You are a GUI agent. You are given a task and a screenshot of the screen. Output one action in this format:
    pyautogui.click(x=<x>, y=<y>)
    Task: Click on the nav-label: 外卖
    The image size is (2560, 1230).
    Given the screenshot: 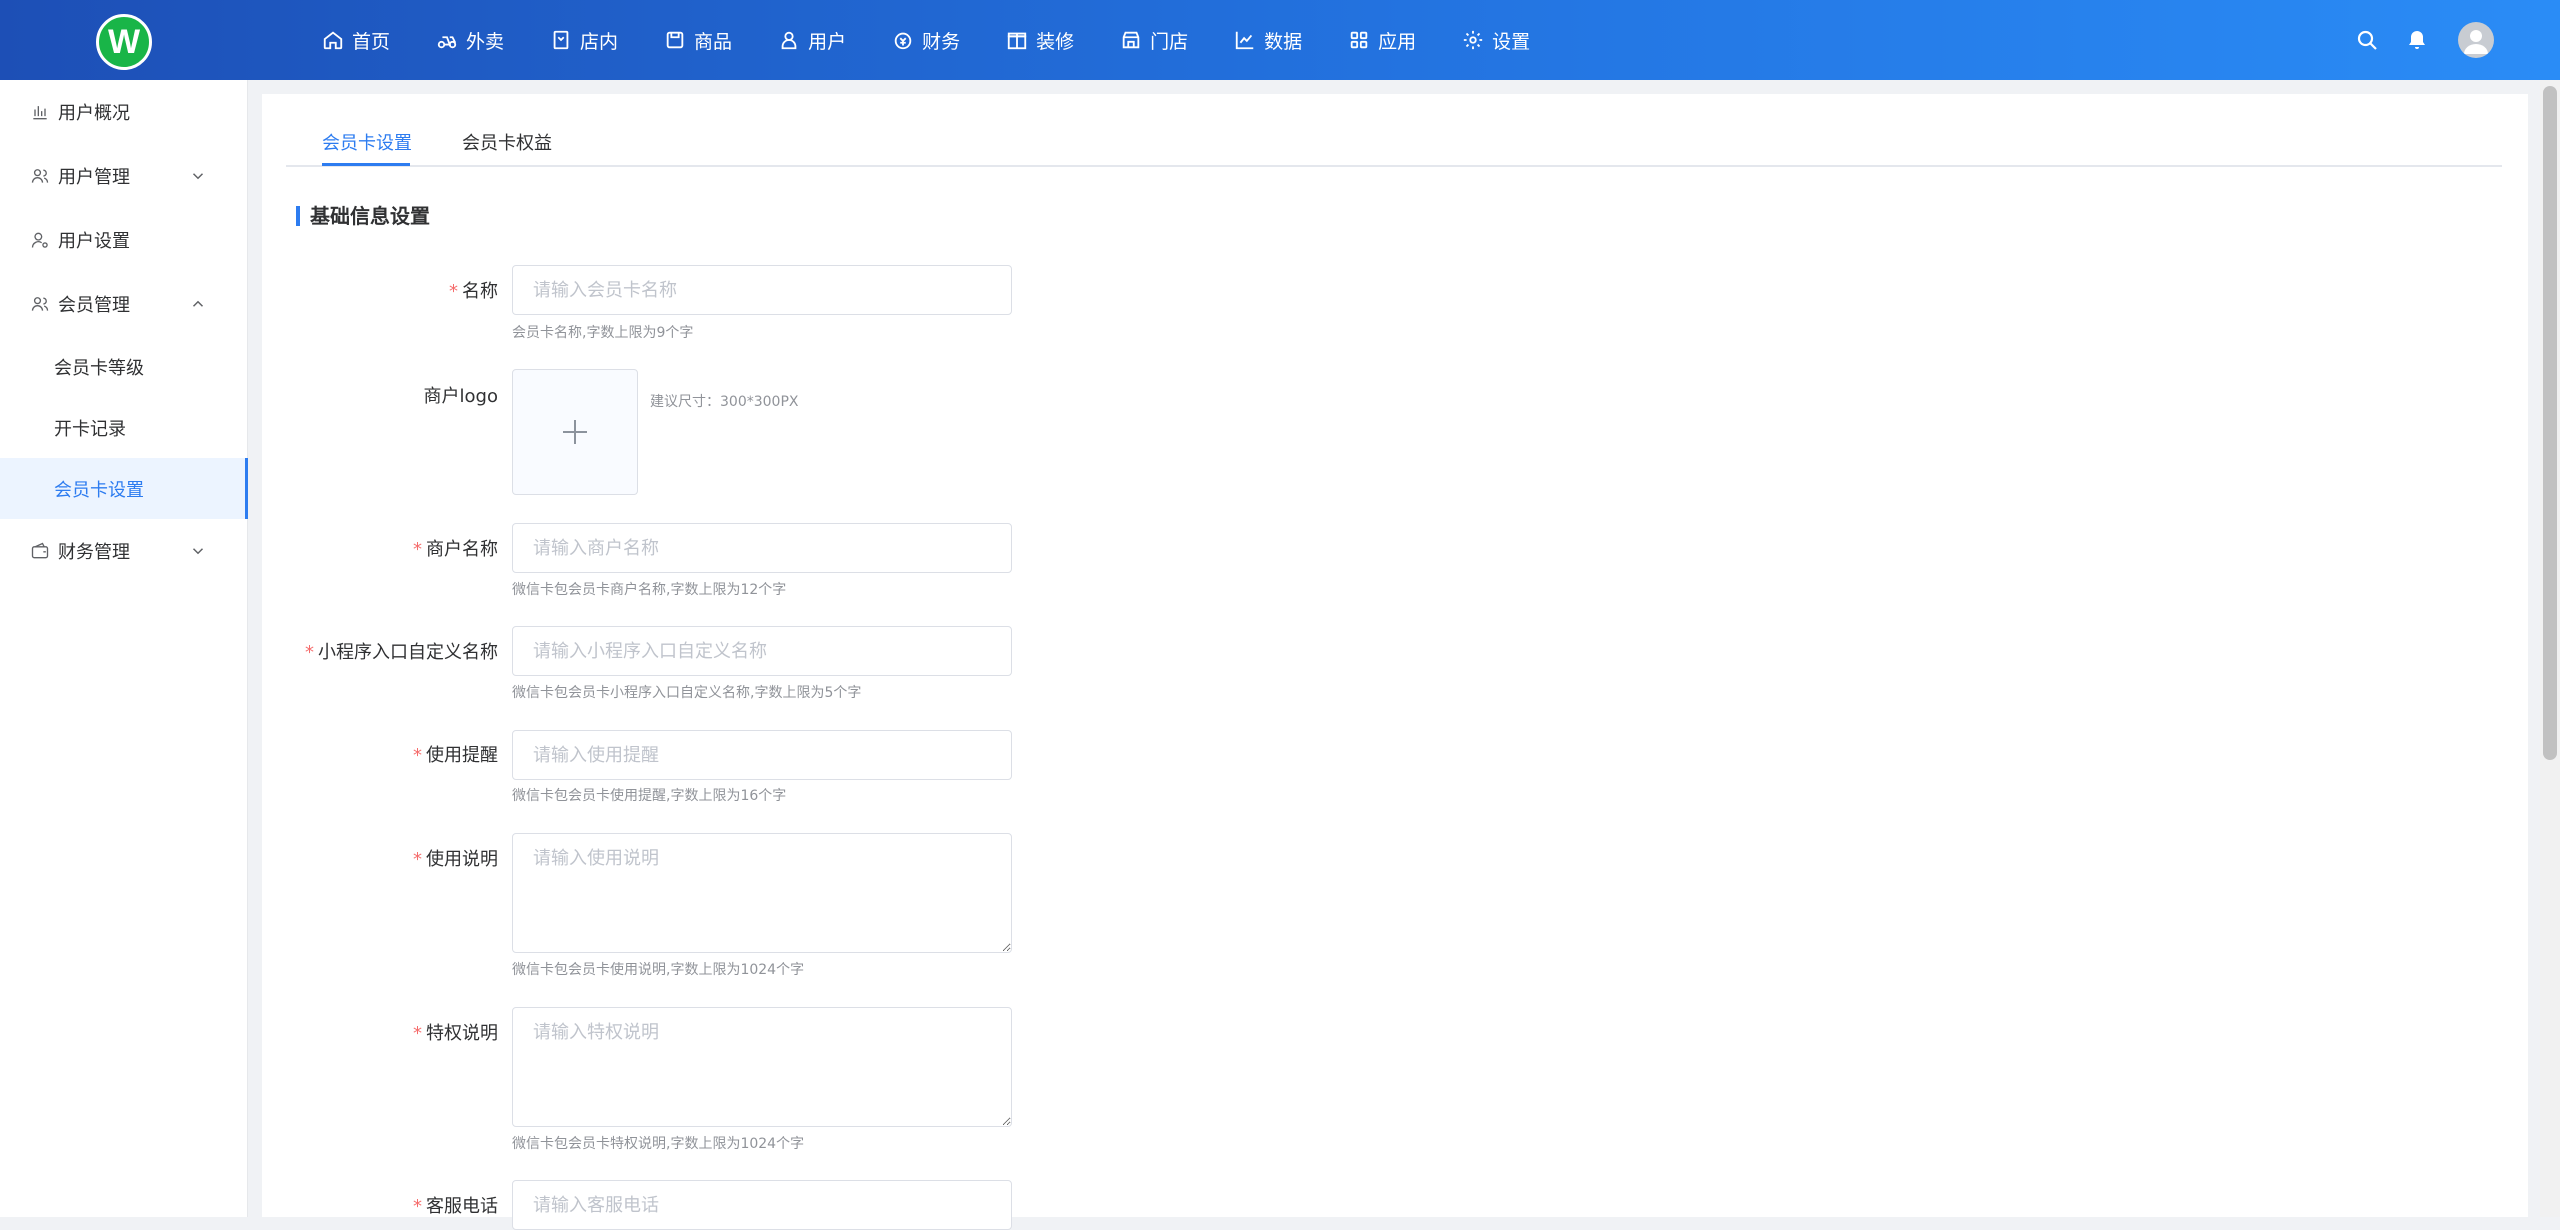 What is the action you would take?
    pyautogui.click(x=485, y=41)
    